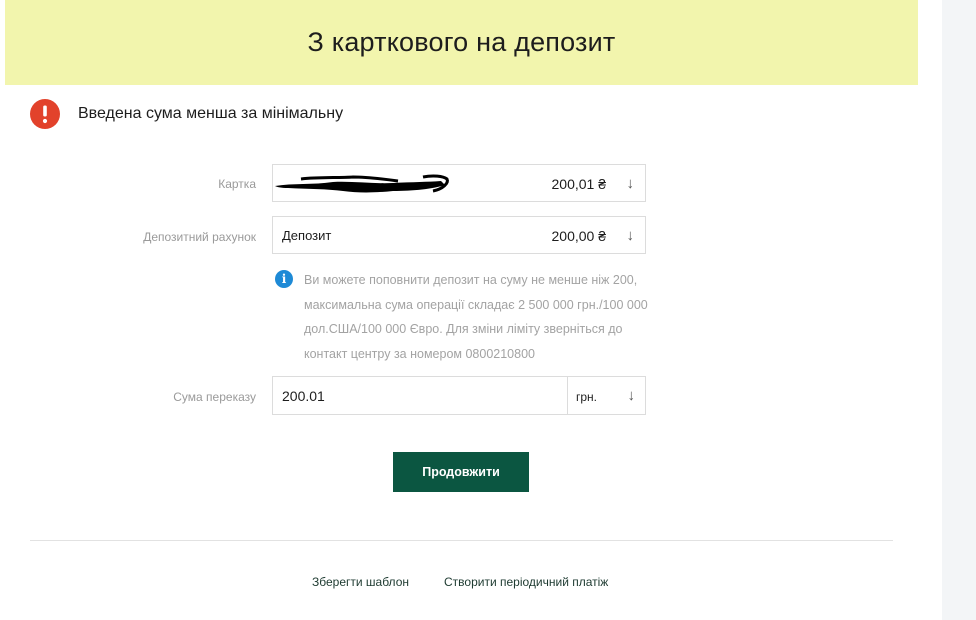 Image resolution: width=976 pixels, height=620 pixels. I want to click on deposit-label: Депозитний рахунок, so click(199, 237).